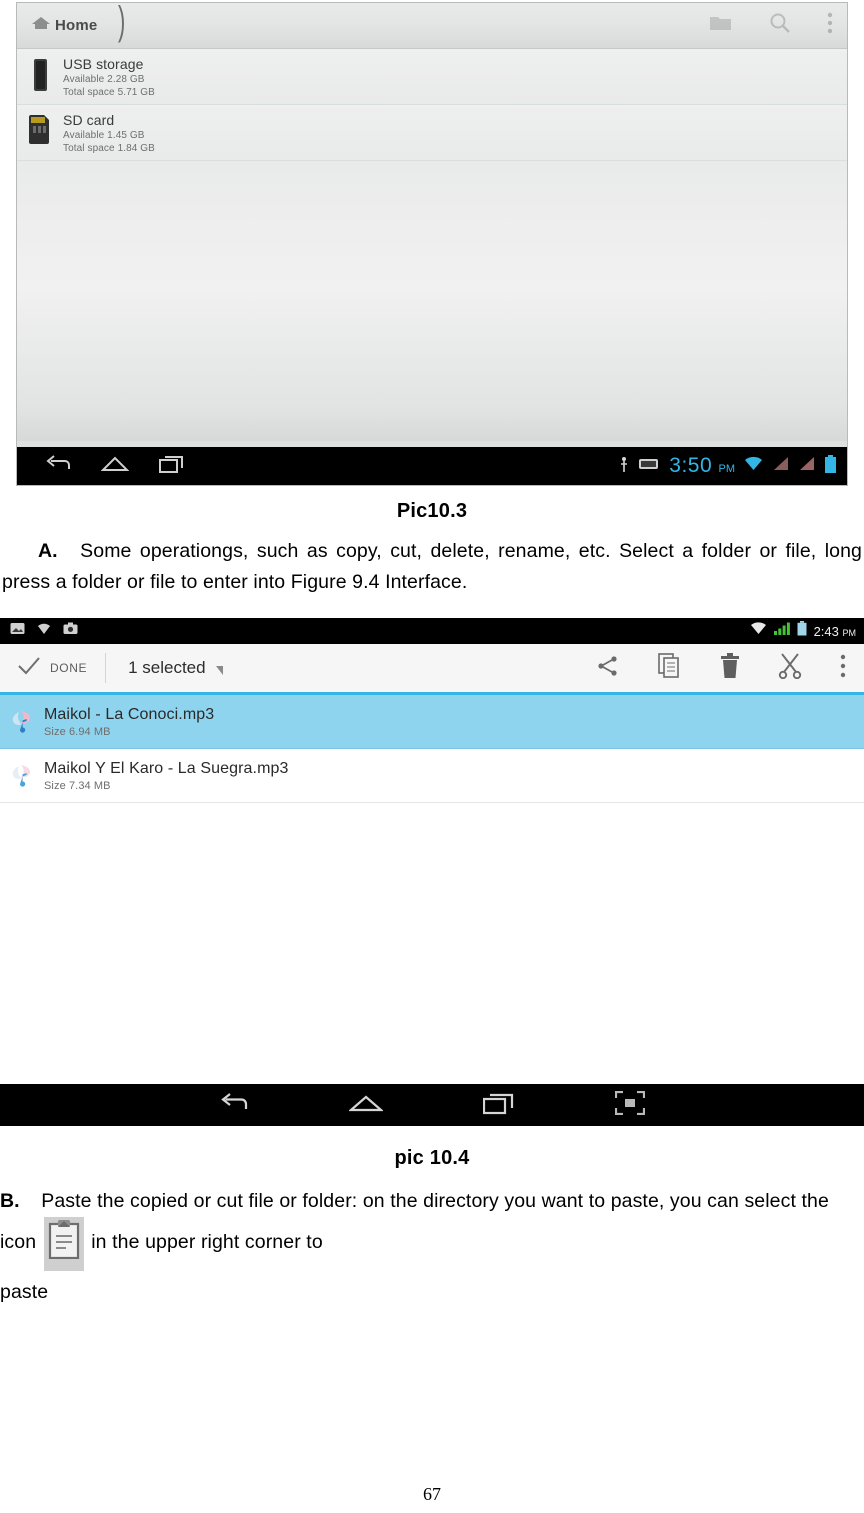 Image resolution: width=864 pixels, height=1513 pixels. Describe the element at coordinates (608, 668) in the screenshot. I see `share-icon` at that location.